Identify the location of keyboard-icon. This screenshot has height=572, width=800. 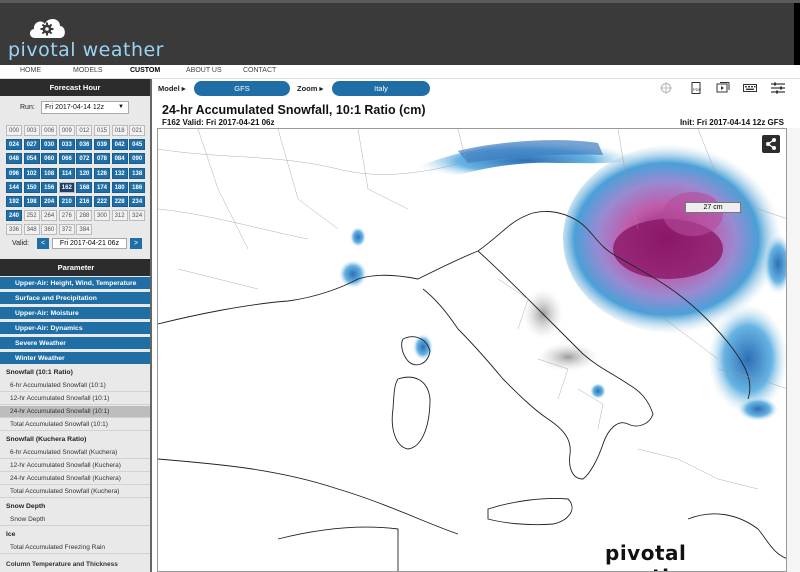
(750, 88).